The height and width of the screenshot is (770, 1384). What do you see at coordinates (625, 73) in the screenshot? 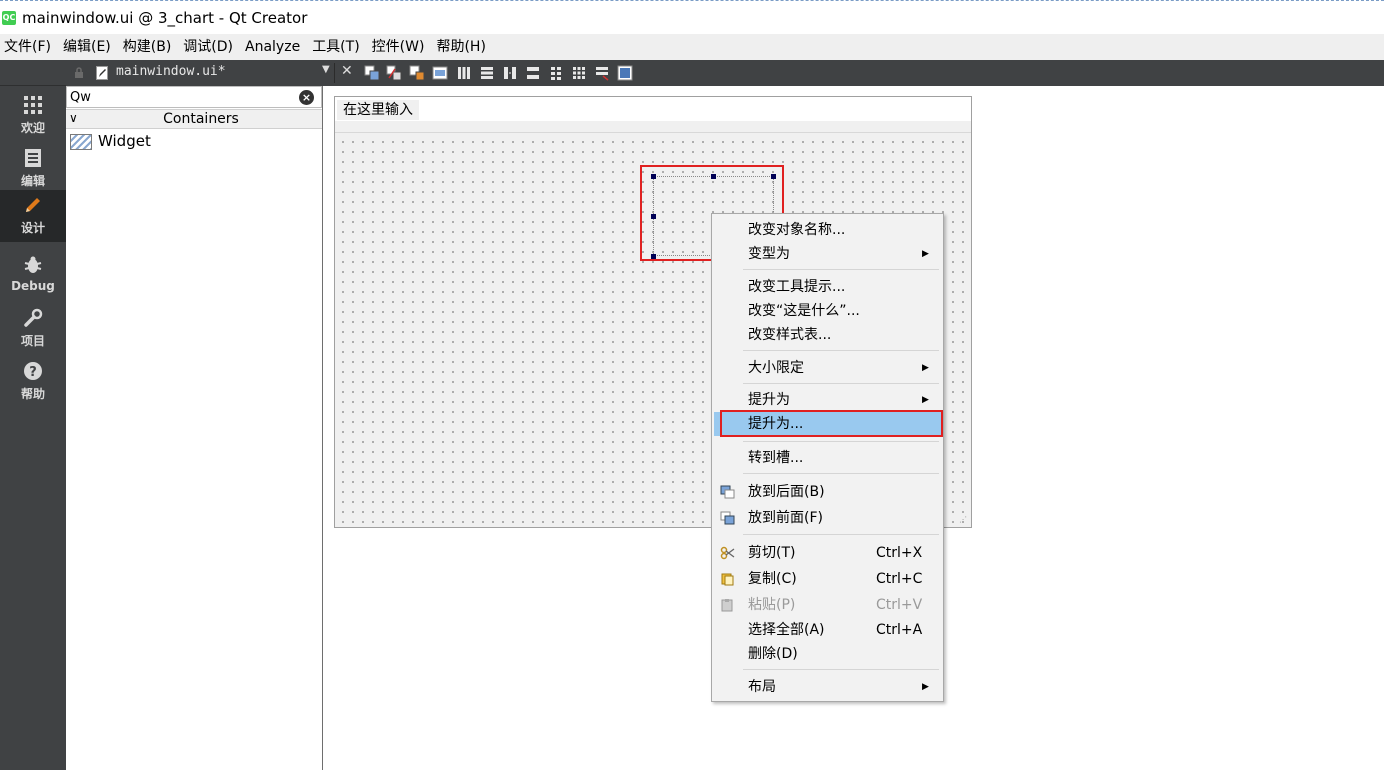
I see `adjust-size-icon` at bounding box center [625, 73].